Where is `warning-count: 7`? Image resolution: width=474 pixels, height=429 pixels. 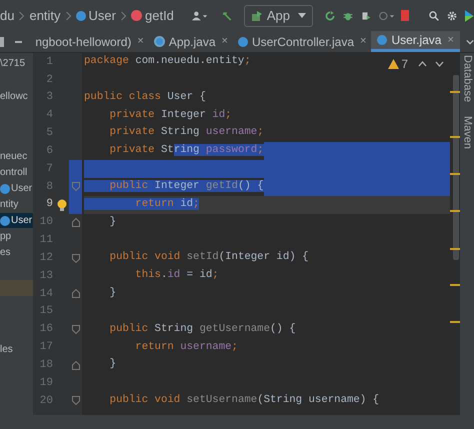 warning-count: 7 is located at coordinates (404, 64).